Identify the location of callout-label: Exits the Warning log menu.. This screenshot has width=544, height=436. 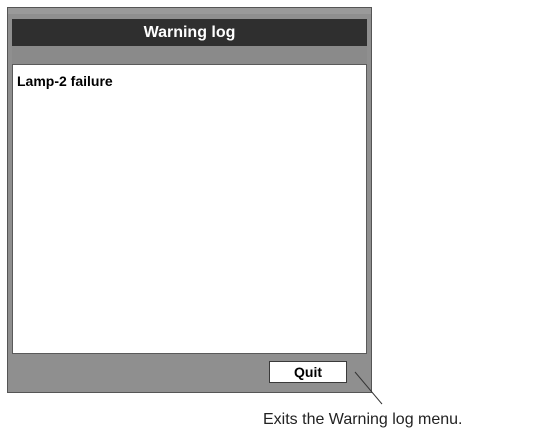
(363, 419).